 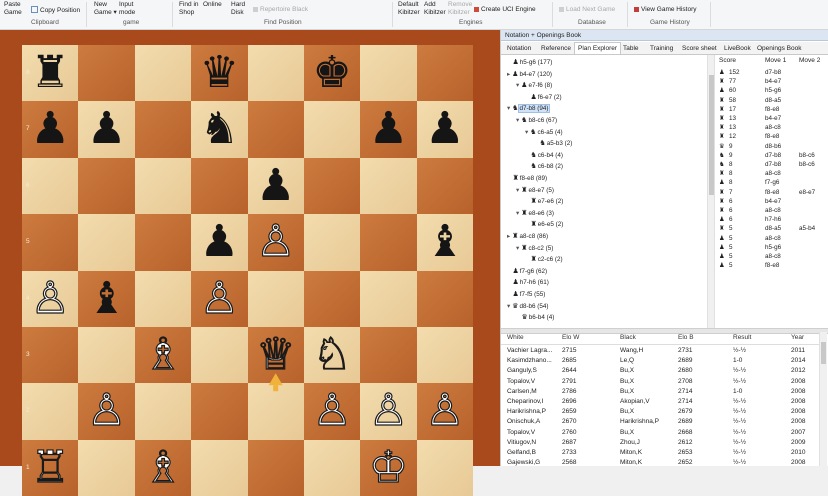 What do you see at coordinates (661, 48) in the screenshot?
I see `tab-training: Training` at bounding box center [661, 48].